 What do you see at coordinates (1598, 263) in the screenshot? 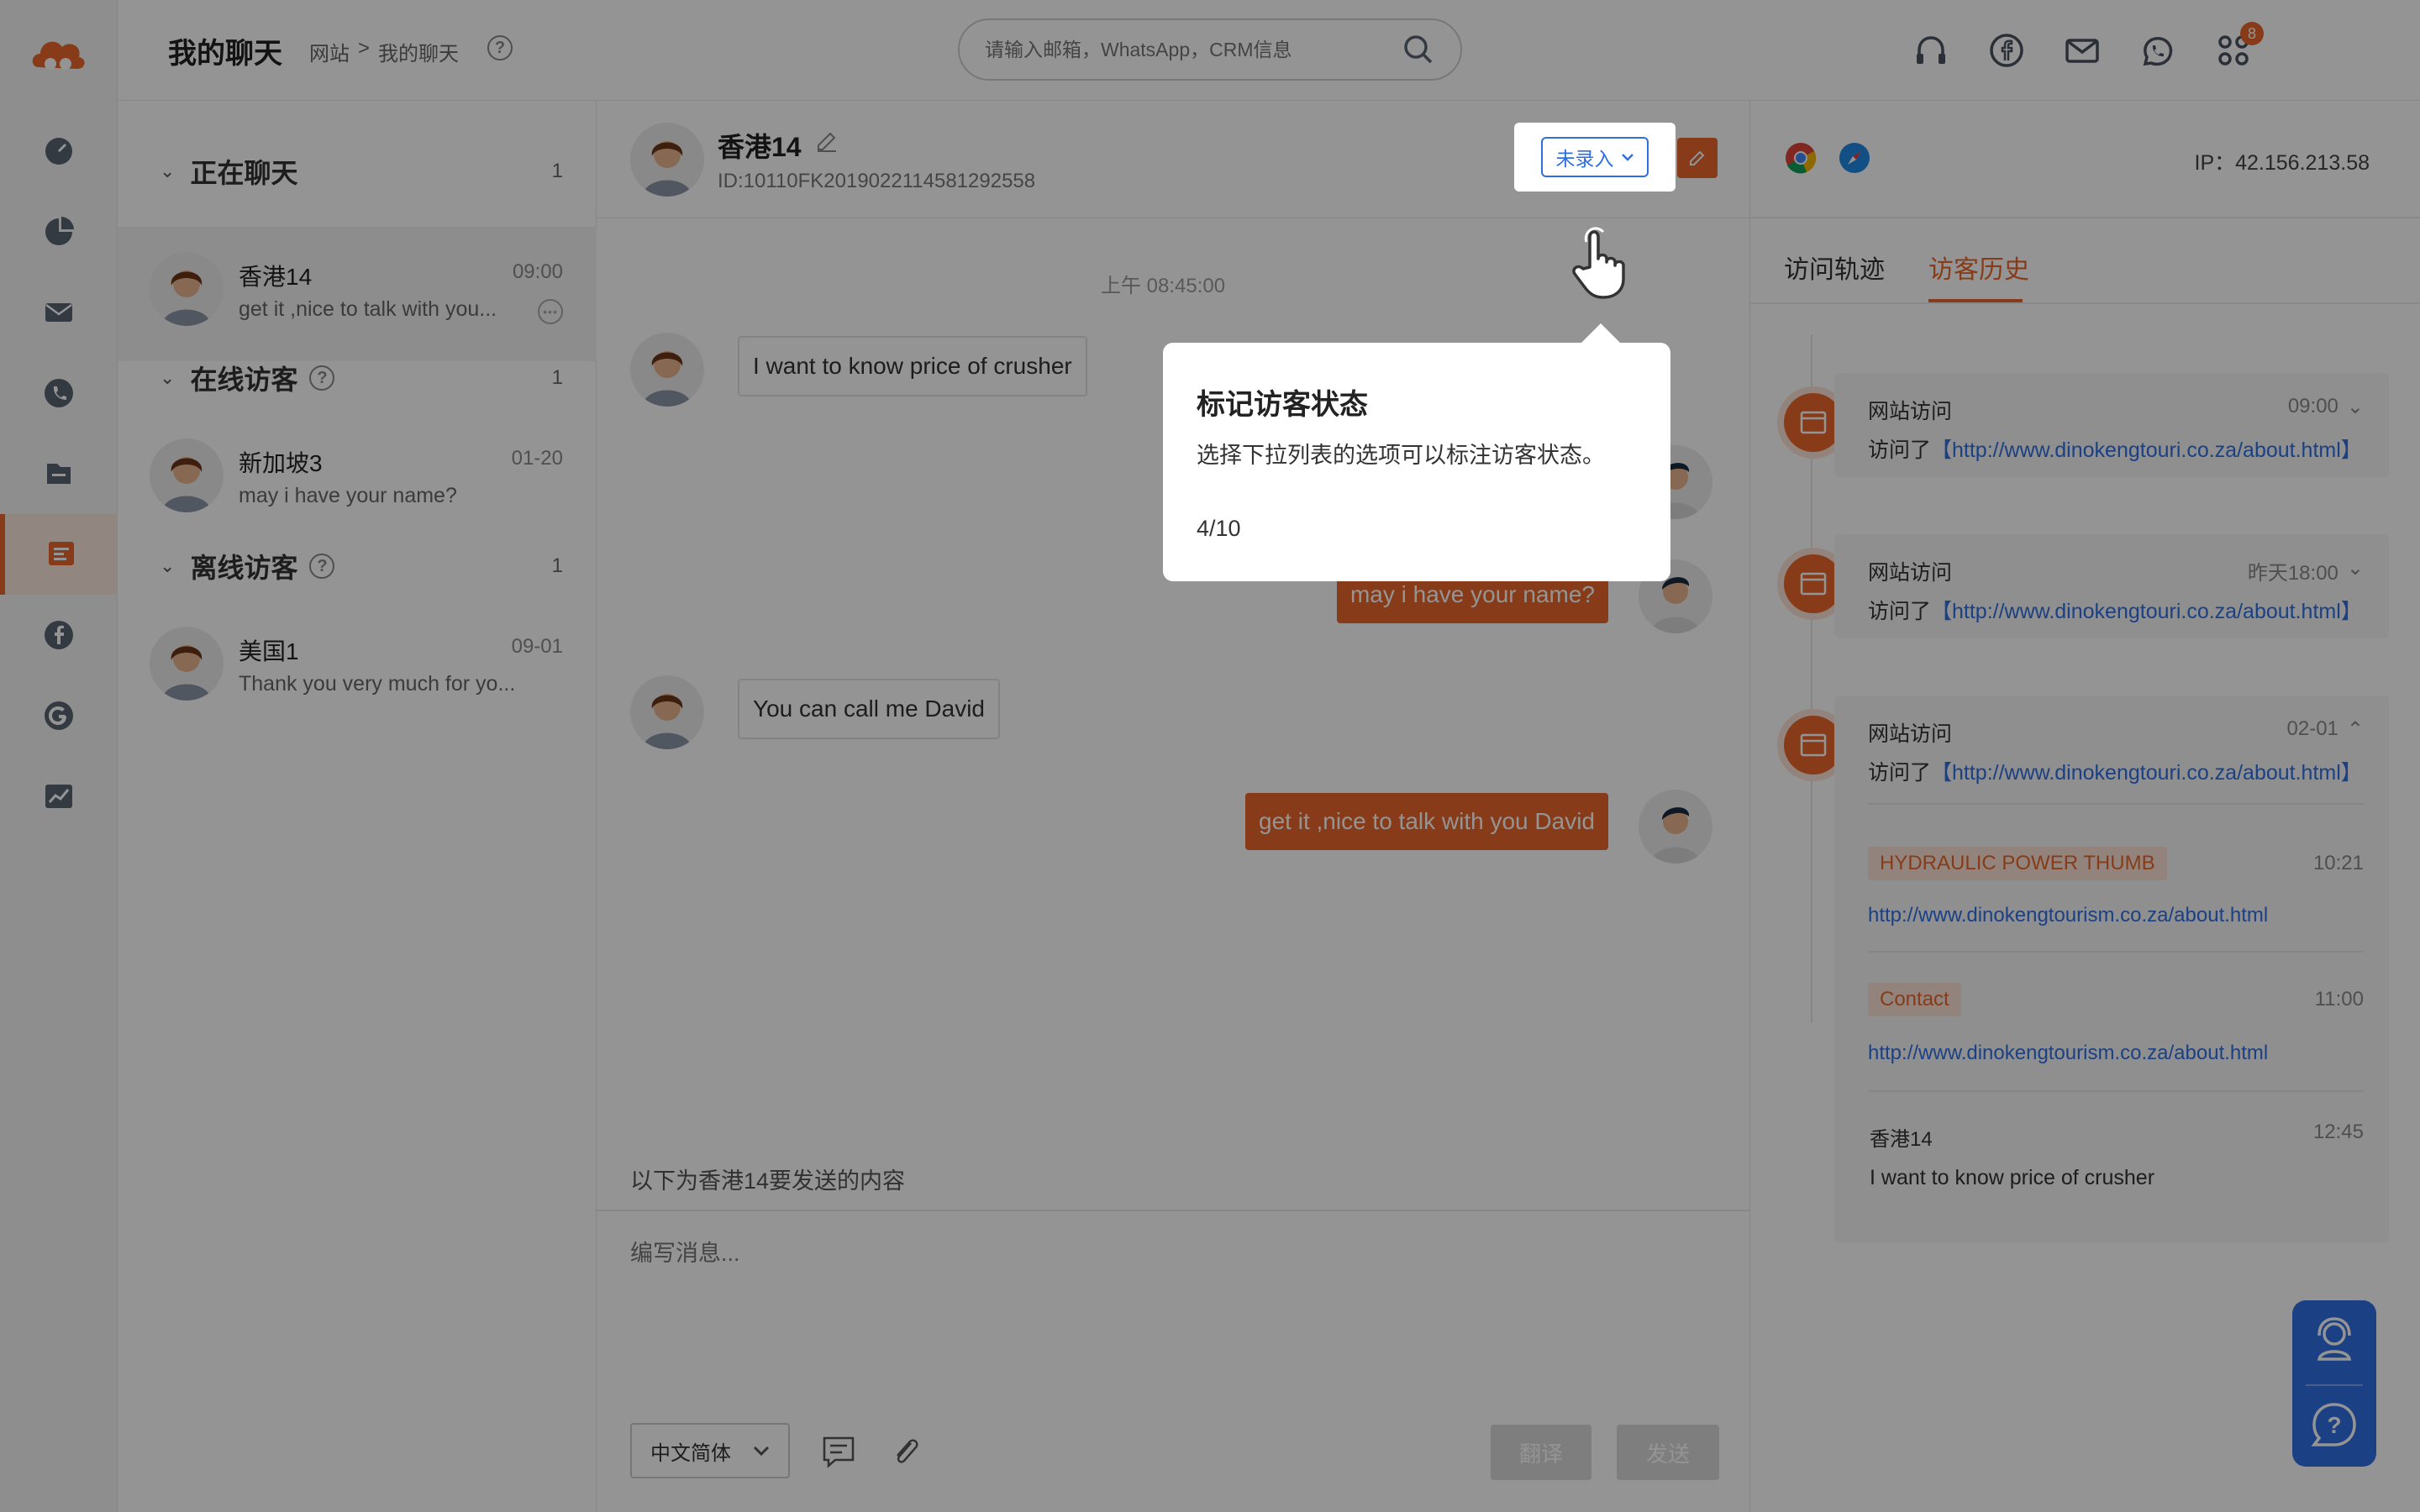
I see `hand-pointer-icon` at bounding box center [1598, 263].